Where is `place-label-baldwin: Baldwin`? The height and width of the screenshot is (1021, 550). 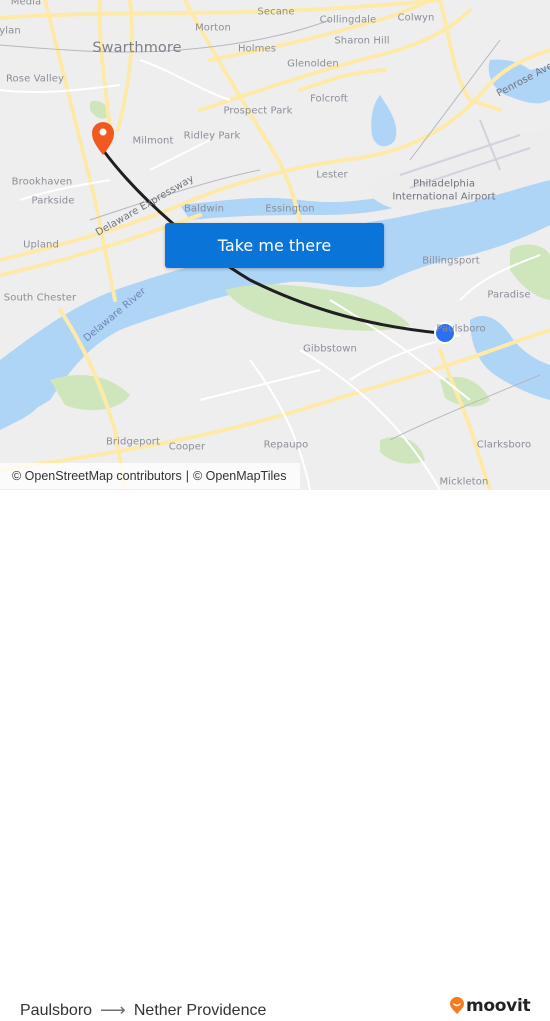 place-label-baldwin: Baldwin is located at coordinates (204, 209).